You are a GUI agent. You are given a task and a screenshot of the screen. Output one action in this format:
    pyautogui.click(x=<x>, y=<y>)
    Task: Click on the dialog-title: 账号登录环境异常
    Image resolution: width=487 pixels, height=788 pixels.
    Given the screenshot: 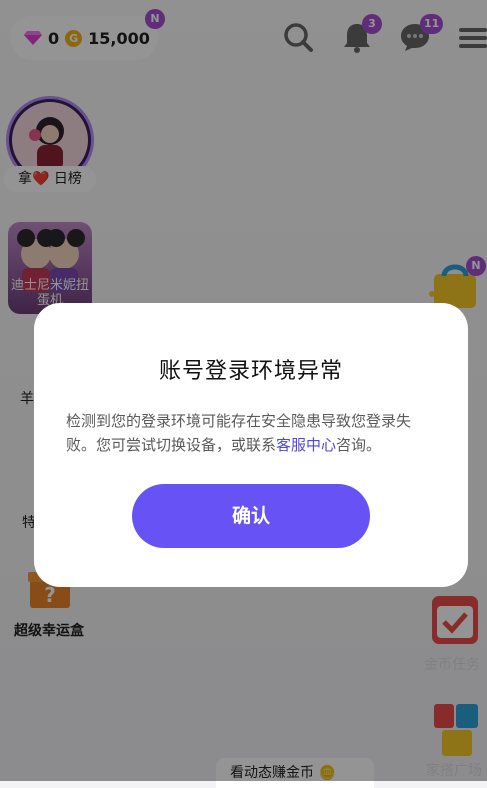 What is the action you would take?
    pyautogui.click(x=250, y=371)
    